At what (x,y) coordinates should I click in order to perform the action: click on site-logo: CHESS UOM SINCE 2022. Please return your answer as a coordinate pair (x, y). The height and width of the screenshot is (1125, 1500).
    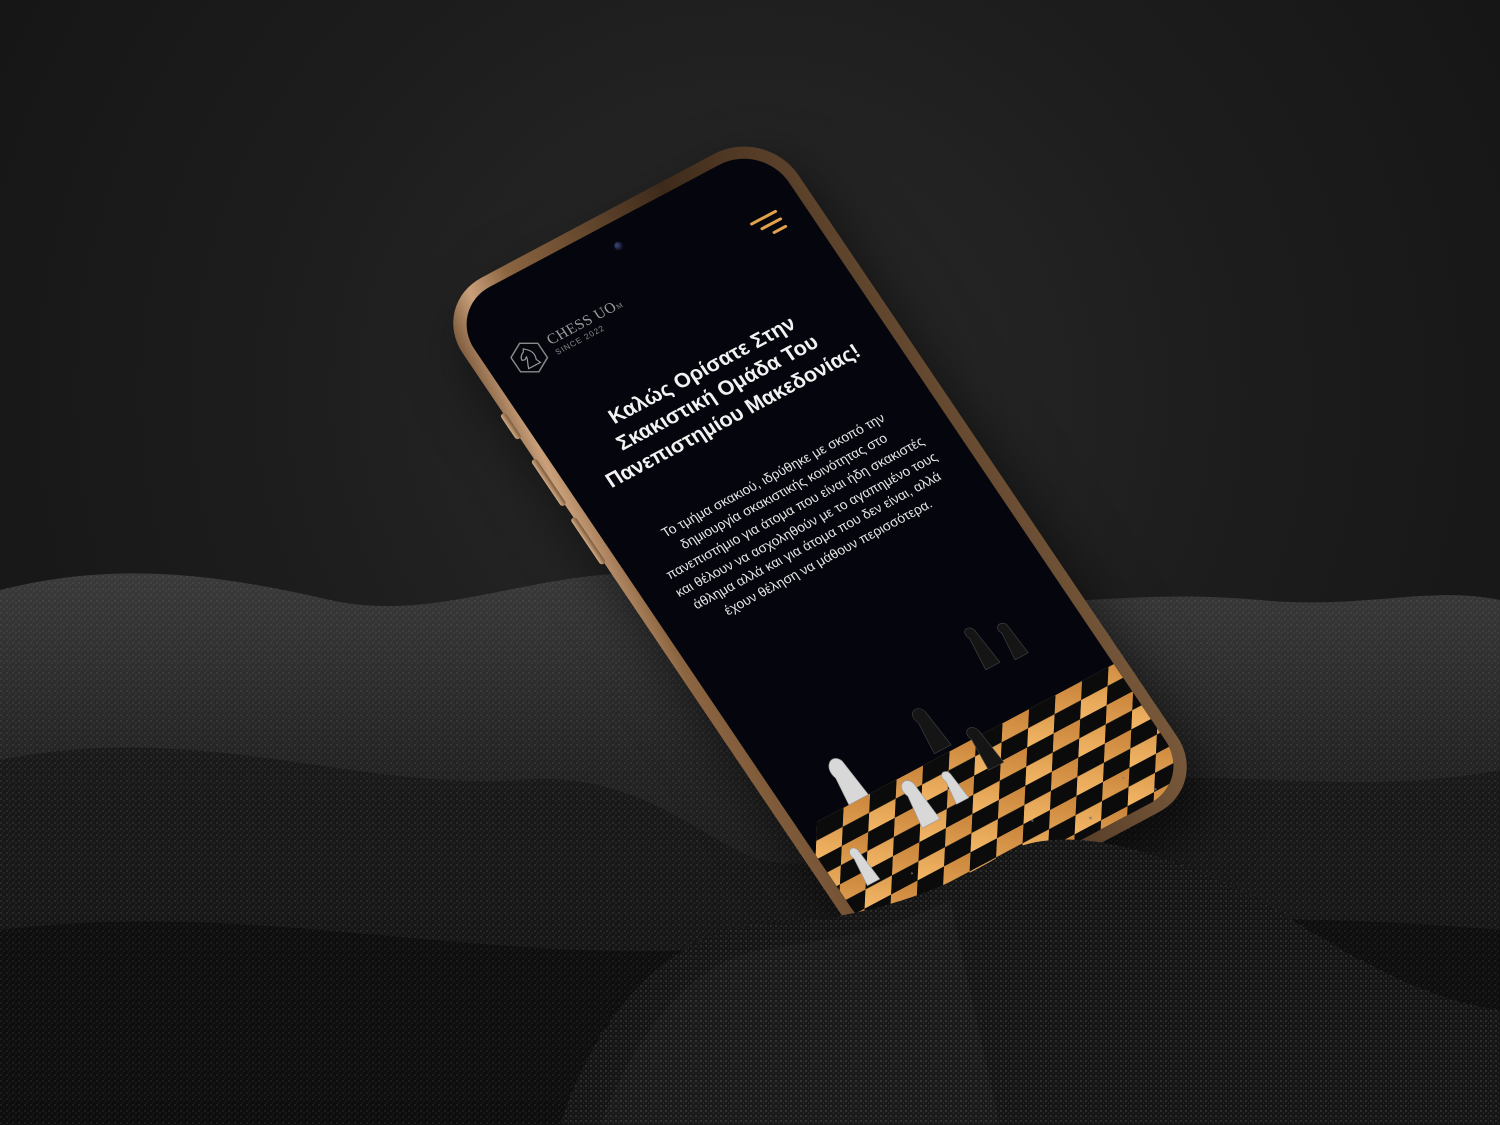
    Looking at the image, I should click on (568, 336).